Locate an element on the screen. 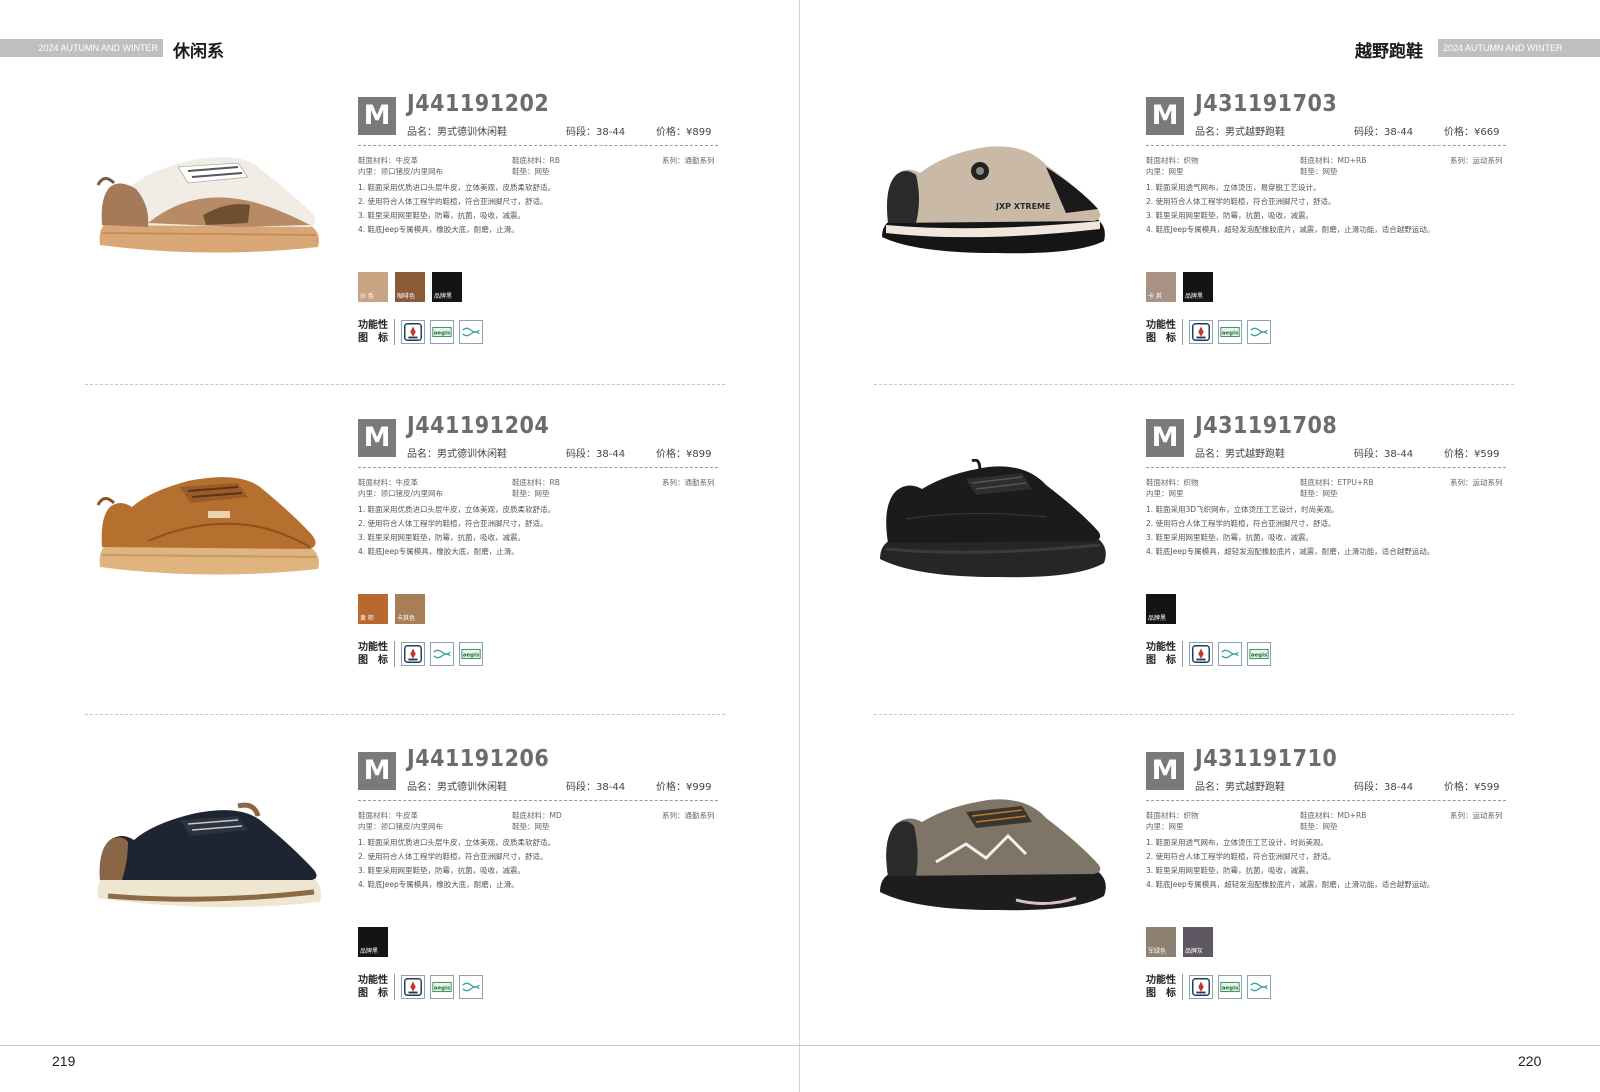 The image size is (1600, 1092). color-swatches: 军绿色 品牌灰 is located at coordinates (1179, 942).